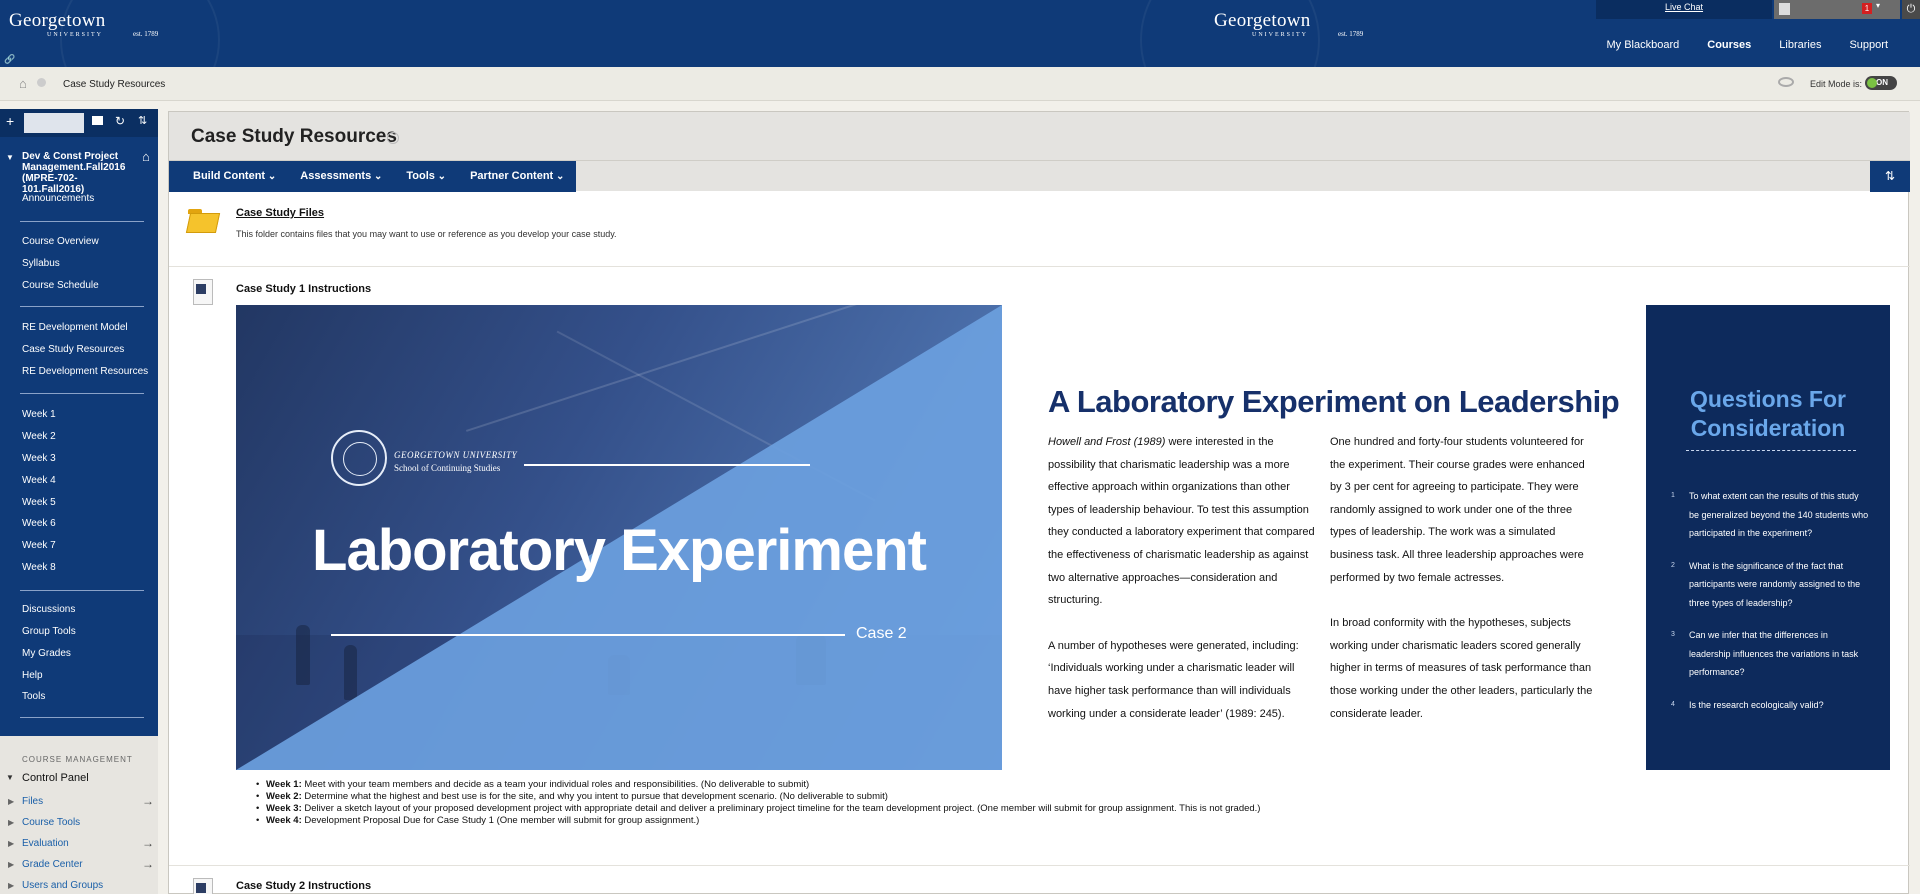  Describe the element at coordinates (1729, 45) in the screenshot. I see `tab-courses: Courses` at that location.